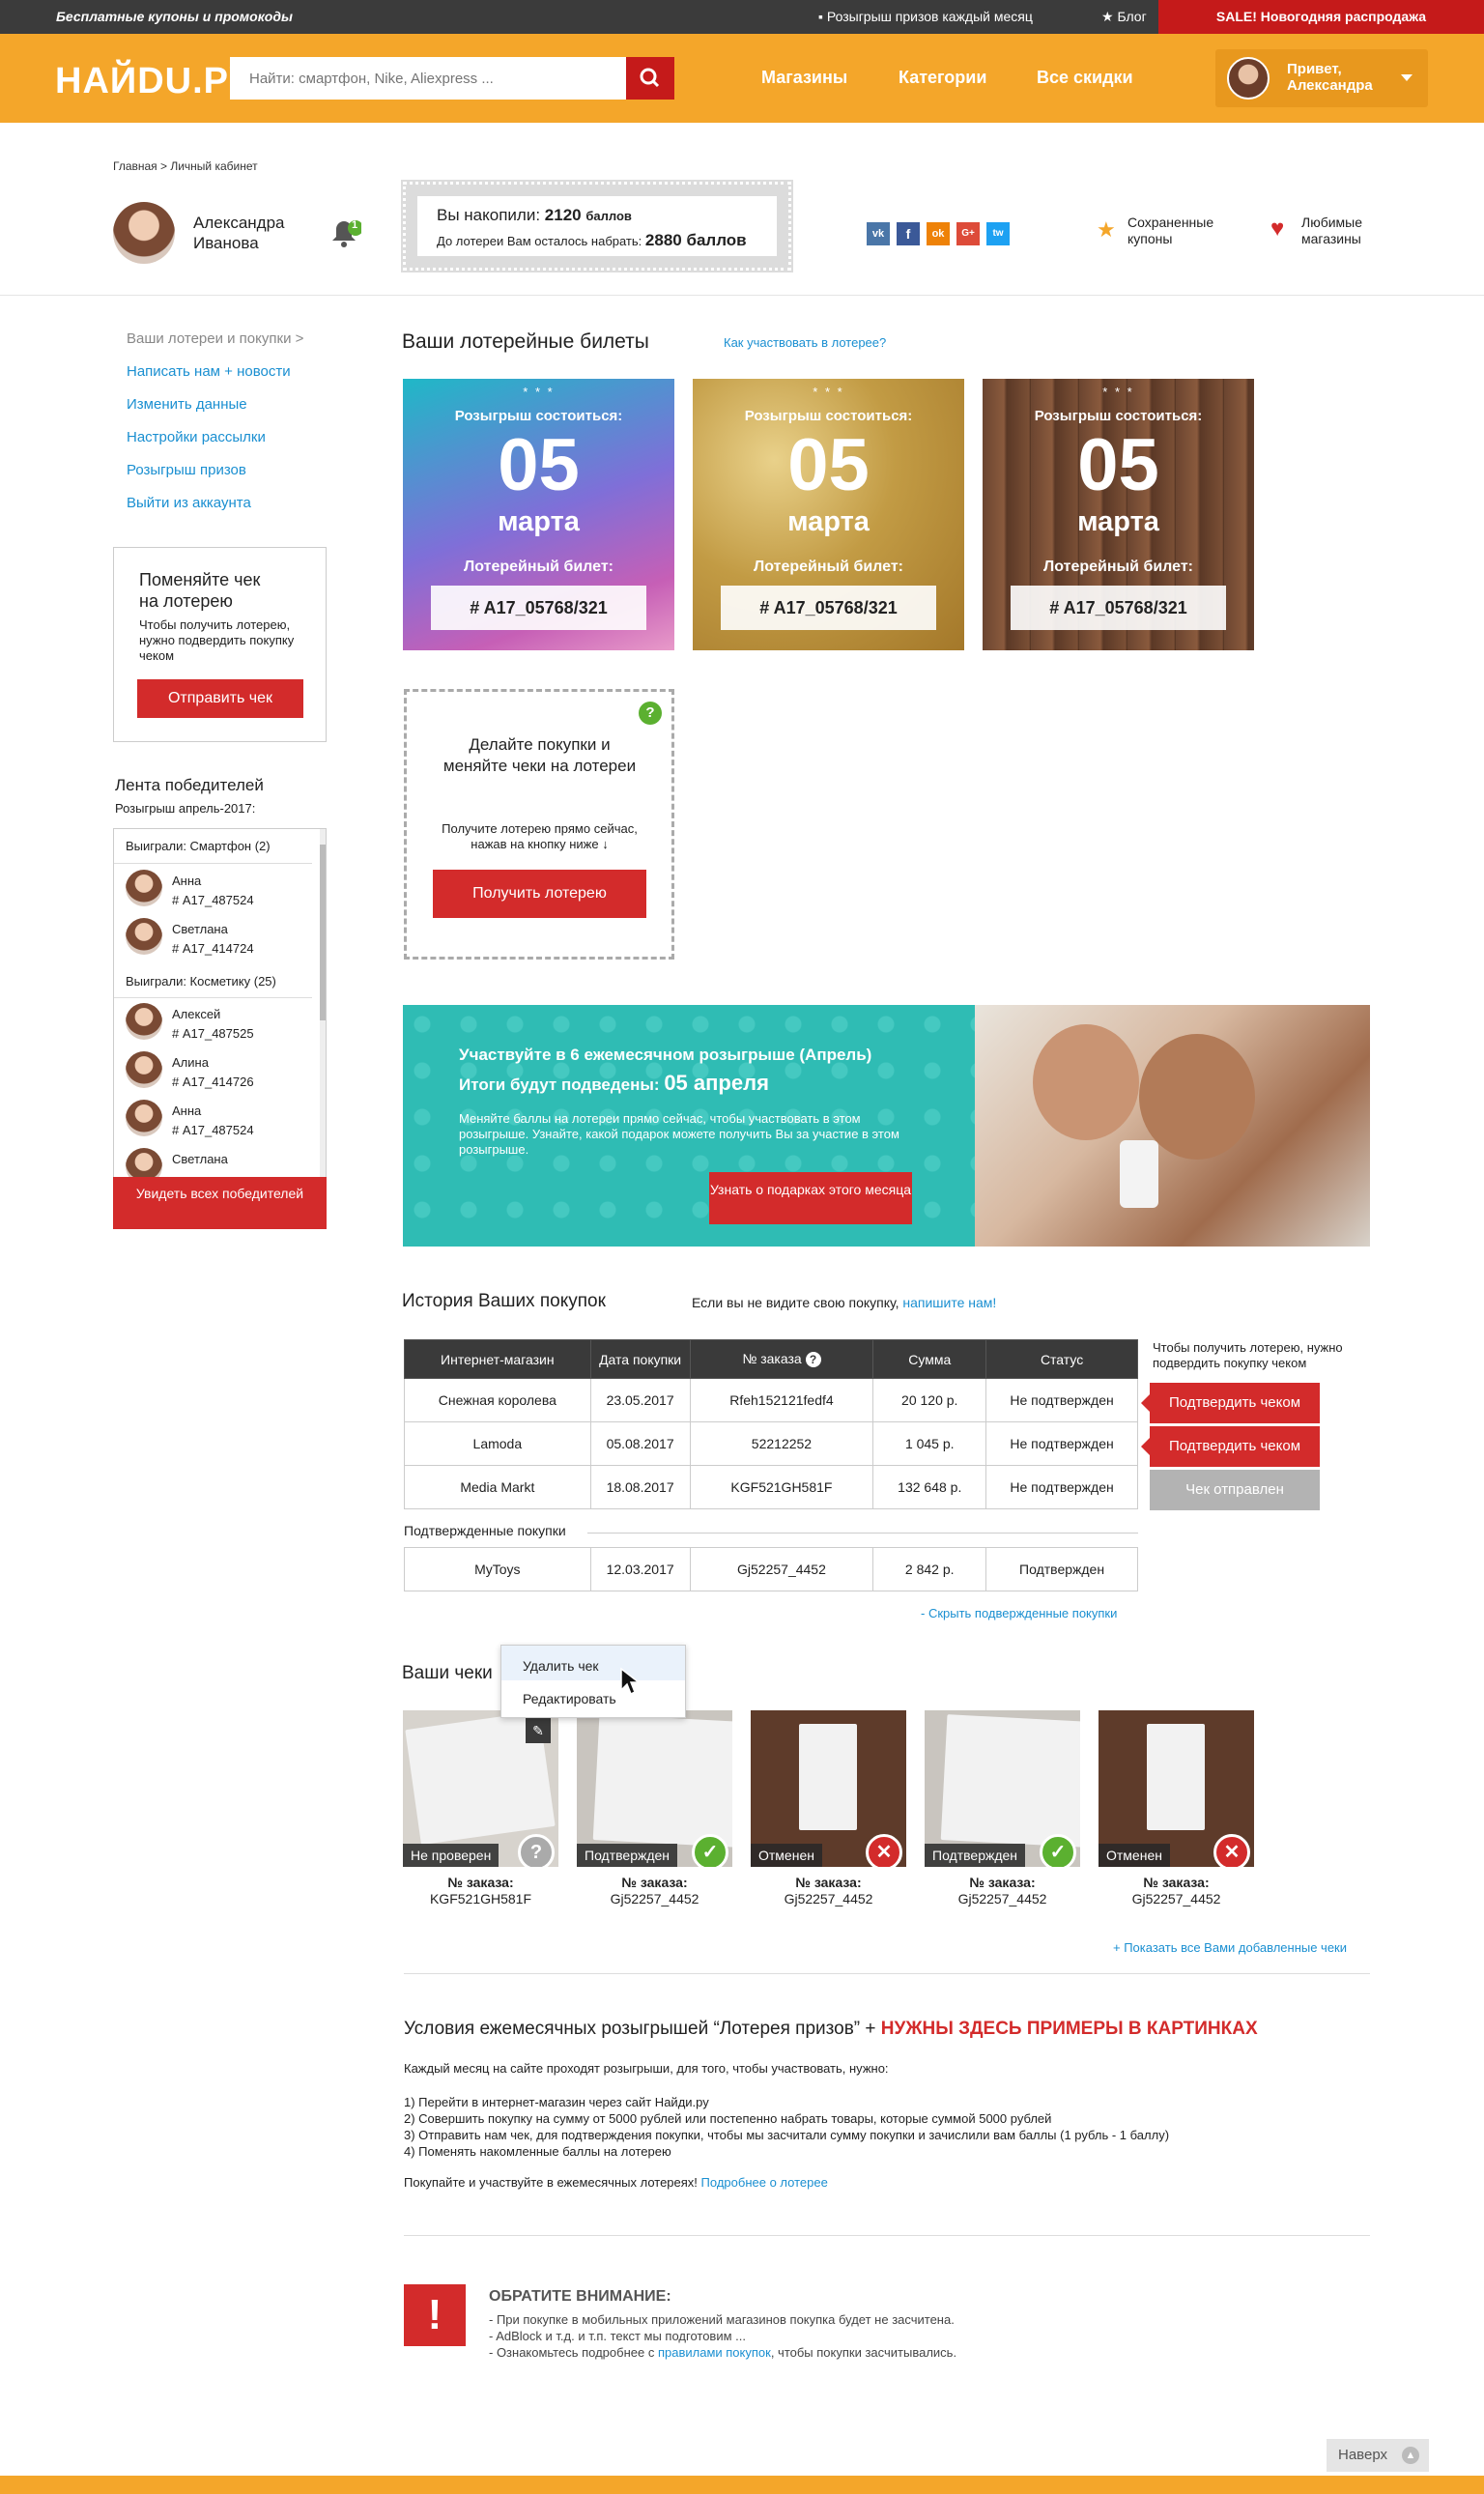 The height and width of the screenshot is (2494, 1484). I want to click on edit-icon: ✎, so click(539, 1731).